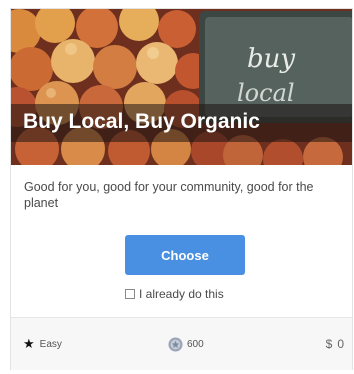 The image size is (354, 374). Describe the element at coordinates (335, 344) in the screenshot. I see `cost-meta: $ 0` at that location.